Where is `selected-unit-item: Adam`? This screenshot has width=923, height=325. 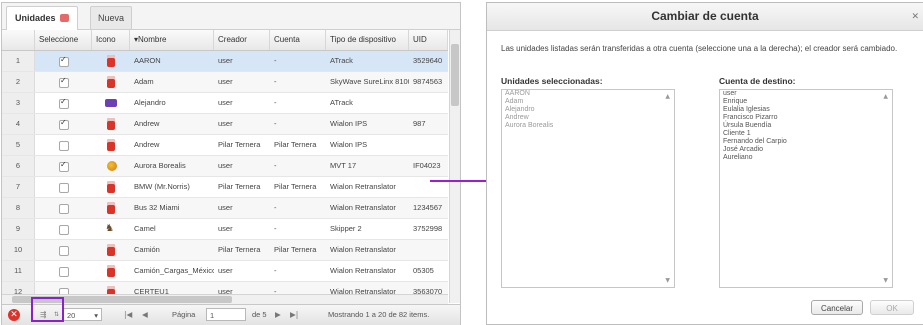 selected-unit-item: Adam is located at coordinates (588, 102).